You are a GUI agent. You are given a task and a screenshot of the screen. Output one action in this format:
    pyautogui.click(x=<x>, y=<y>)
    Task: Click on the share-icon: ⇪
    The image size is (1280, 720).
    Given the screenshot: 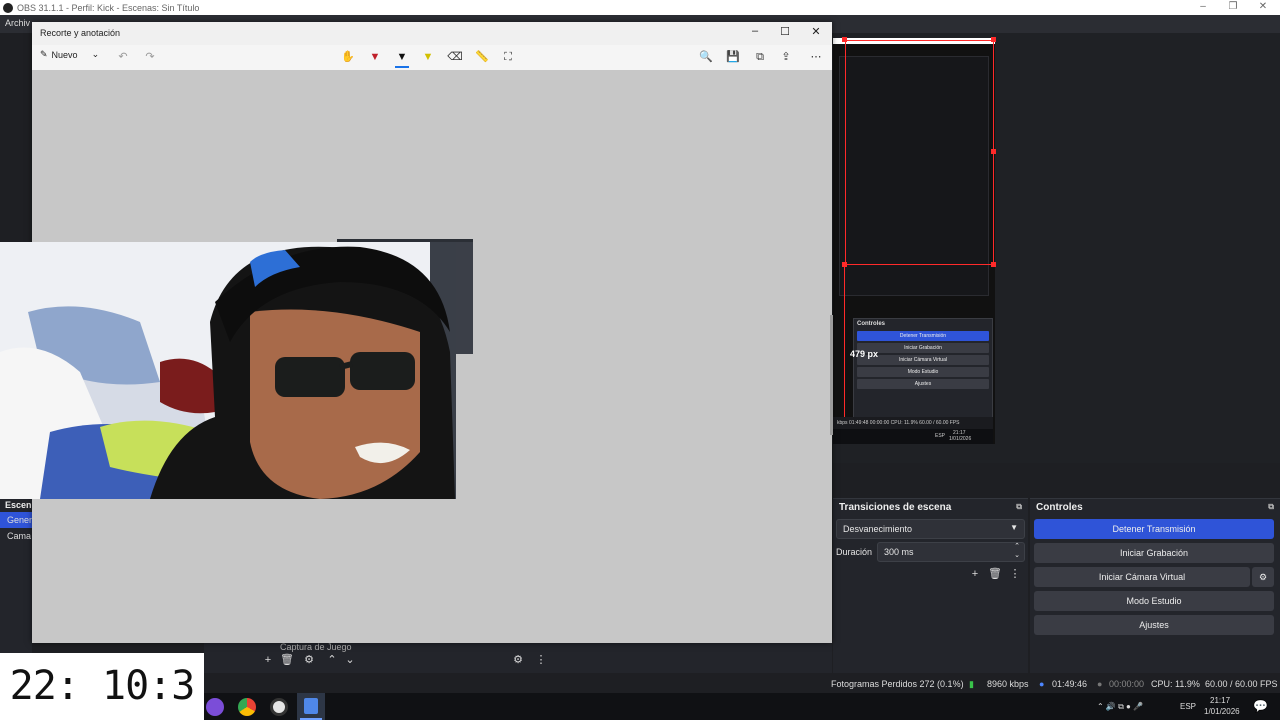 What is the action you would take?
    pyautogui.click(x=786, y=57)
    